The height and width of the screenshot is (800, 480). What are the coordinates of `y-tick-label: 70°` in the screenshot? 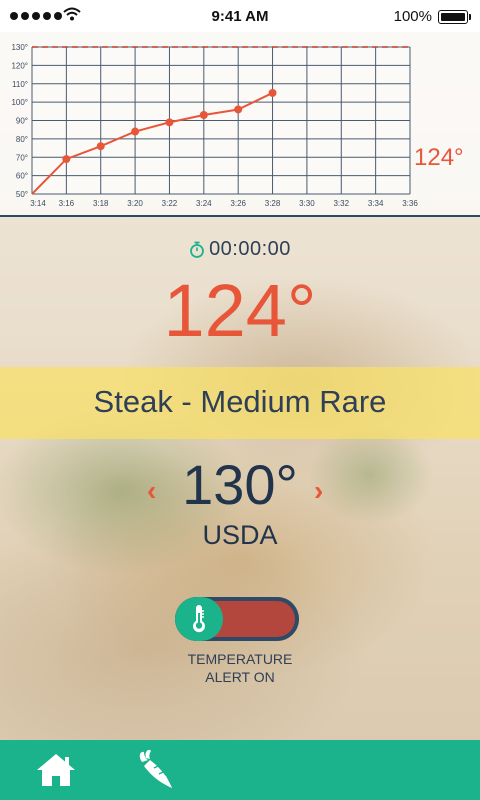 It's located at (22, 157).